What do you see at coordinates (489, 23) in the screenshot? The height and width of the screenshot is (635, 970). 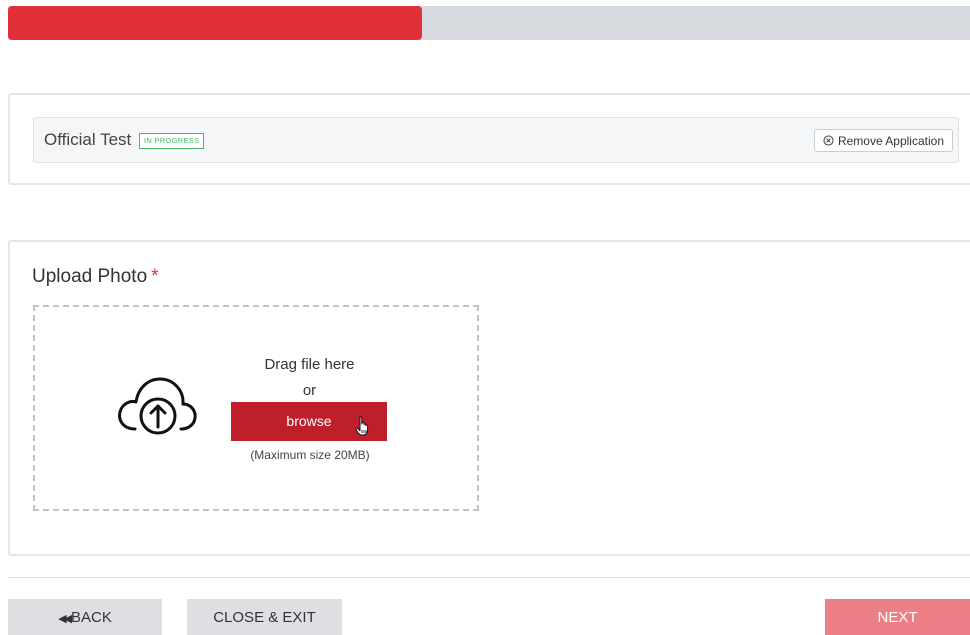 I see `progress-bar` at bounding box center [489, 23].